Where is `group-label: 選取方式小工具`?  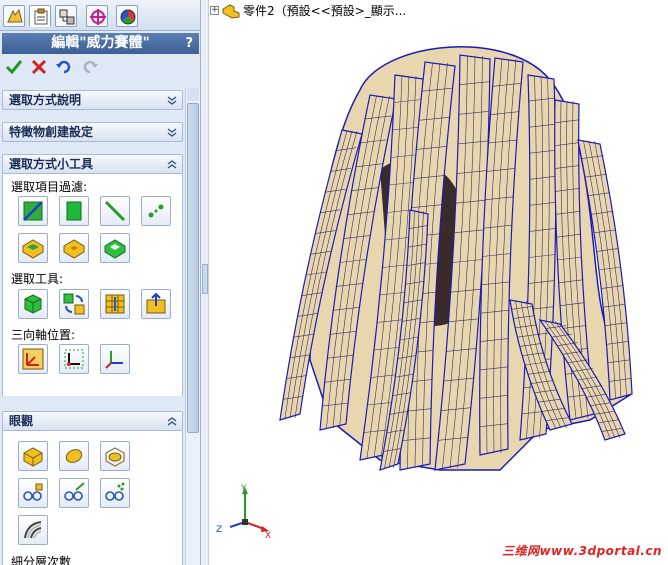
group-label: 選取方式小工具 is located at coordinates (51, 164).